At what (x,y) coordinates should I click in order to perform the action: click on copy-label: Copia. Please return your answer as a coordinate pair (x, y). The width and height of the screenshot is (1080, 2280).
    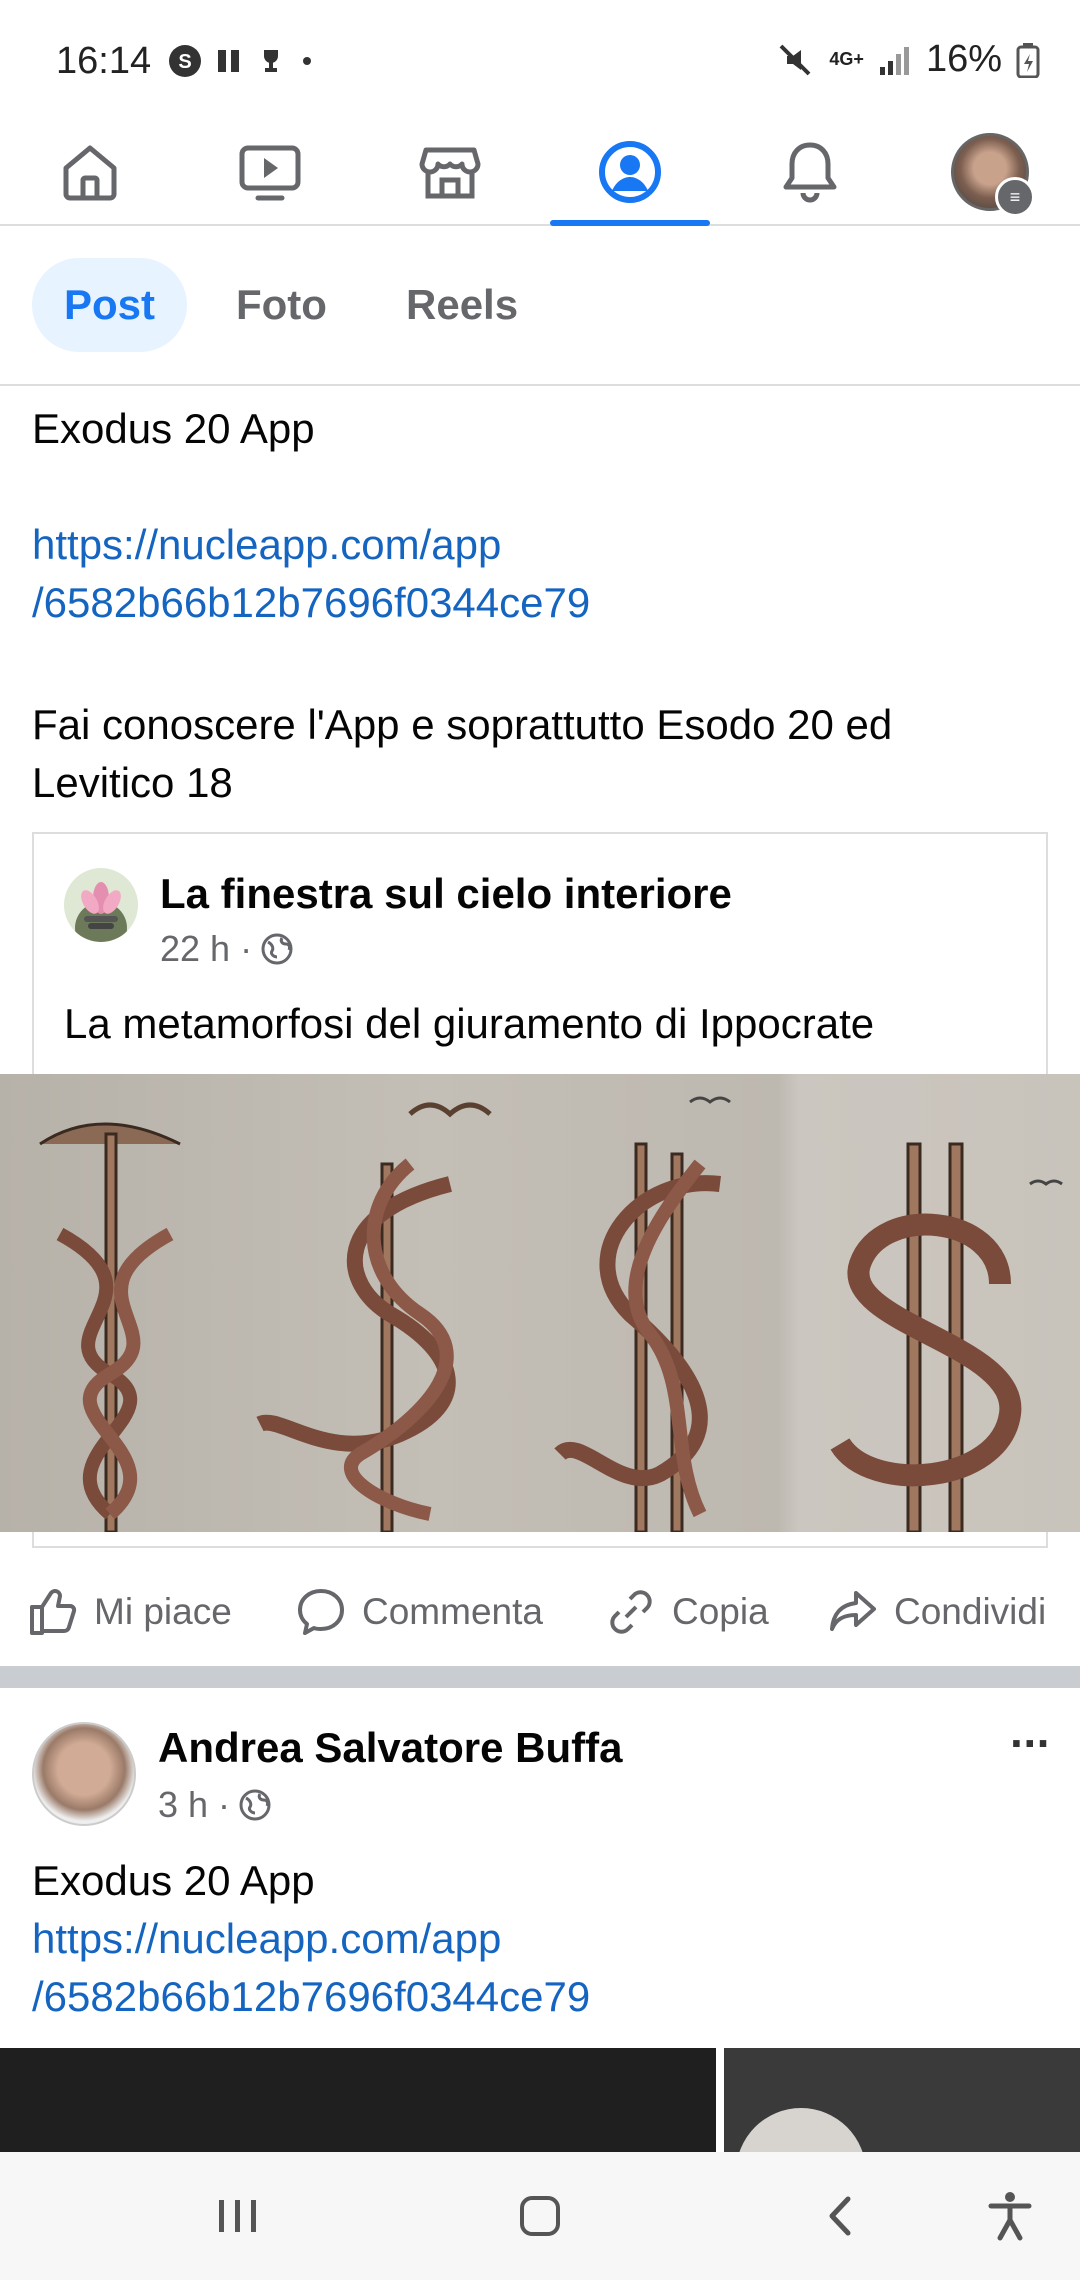
    Looking at the image, I should click on (720, 1611).